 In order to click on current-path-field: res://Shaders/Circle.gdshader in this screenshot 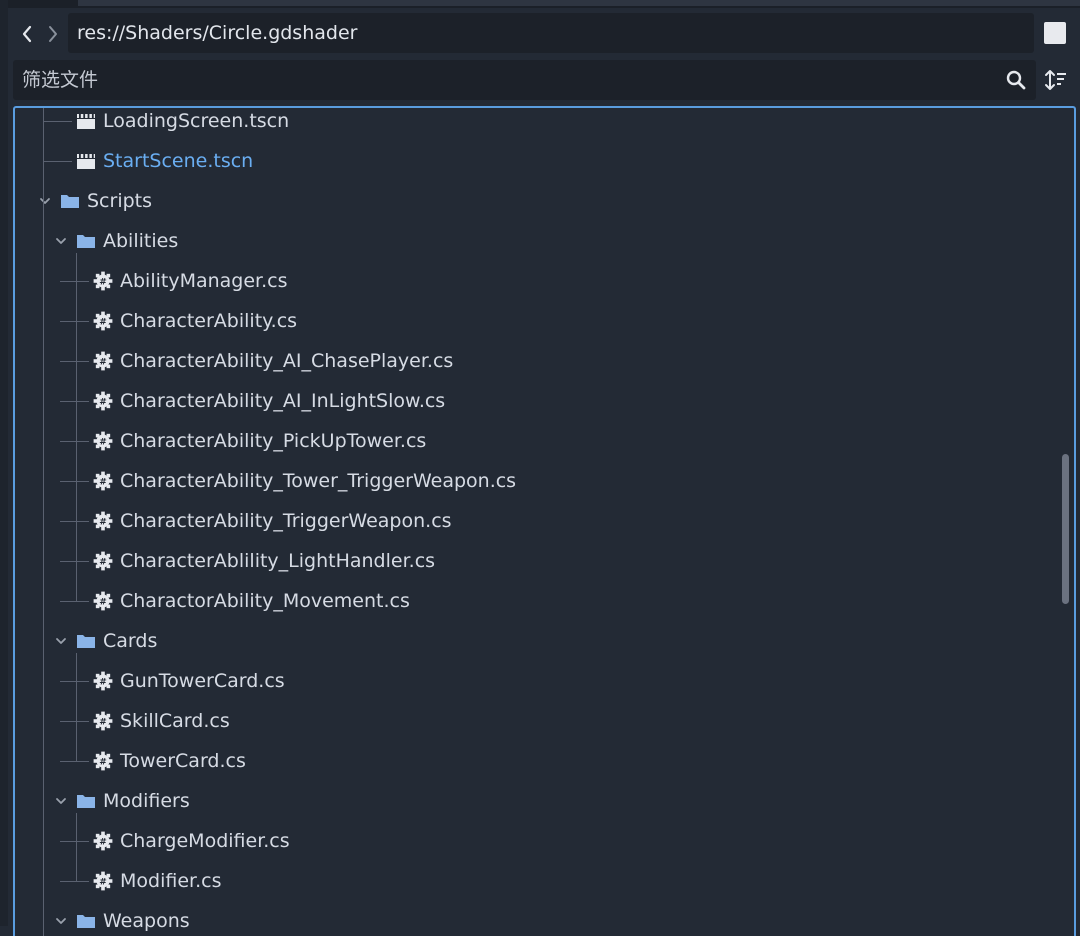, I will do `click(551, 33)`.